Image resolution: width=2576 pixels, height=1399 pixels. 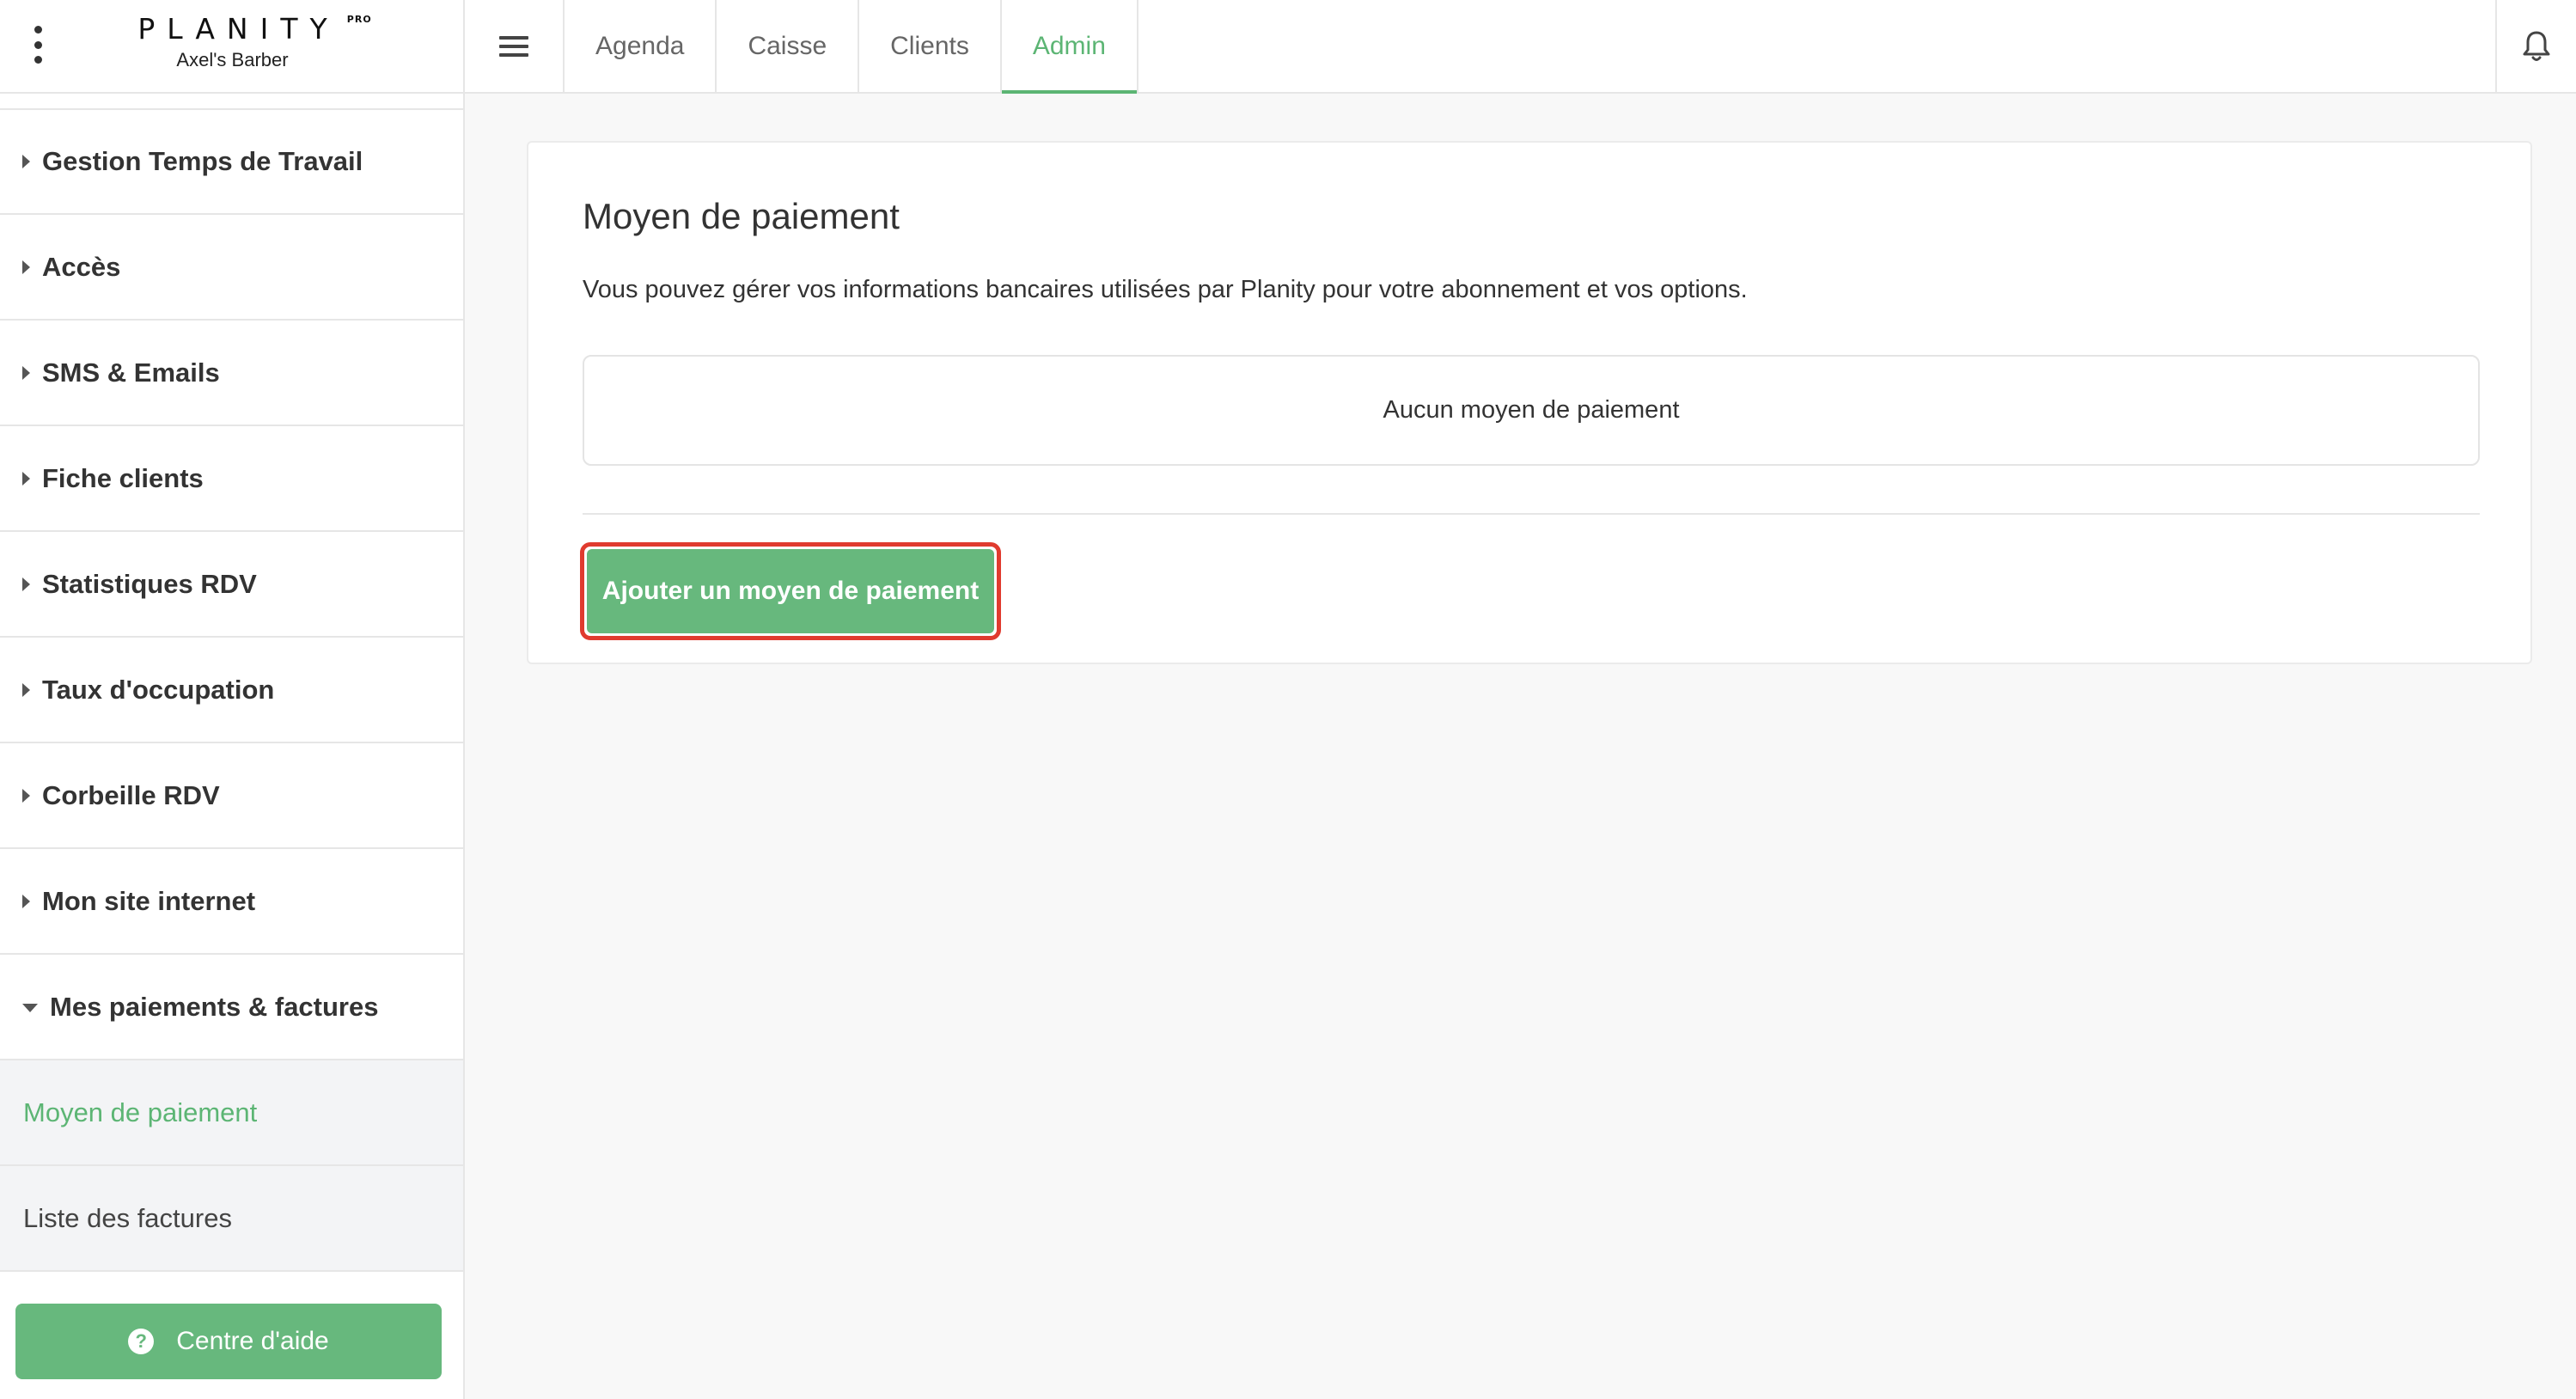 What do you see at coordinates (233, 59) in the screenshot?
I see `salon-name: Axel's Barber` at bounding box center [233, 59].